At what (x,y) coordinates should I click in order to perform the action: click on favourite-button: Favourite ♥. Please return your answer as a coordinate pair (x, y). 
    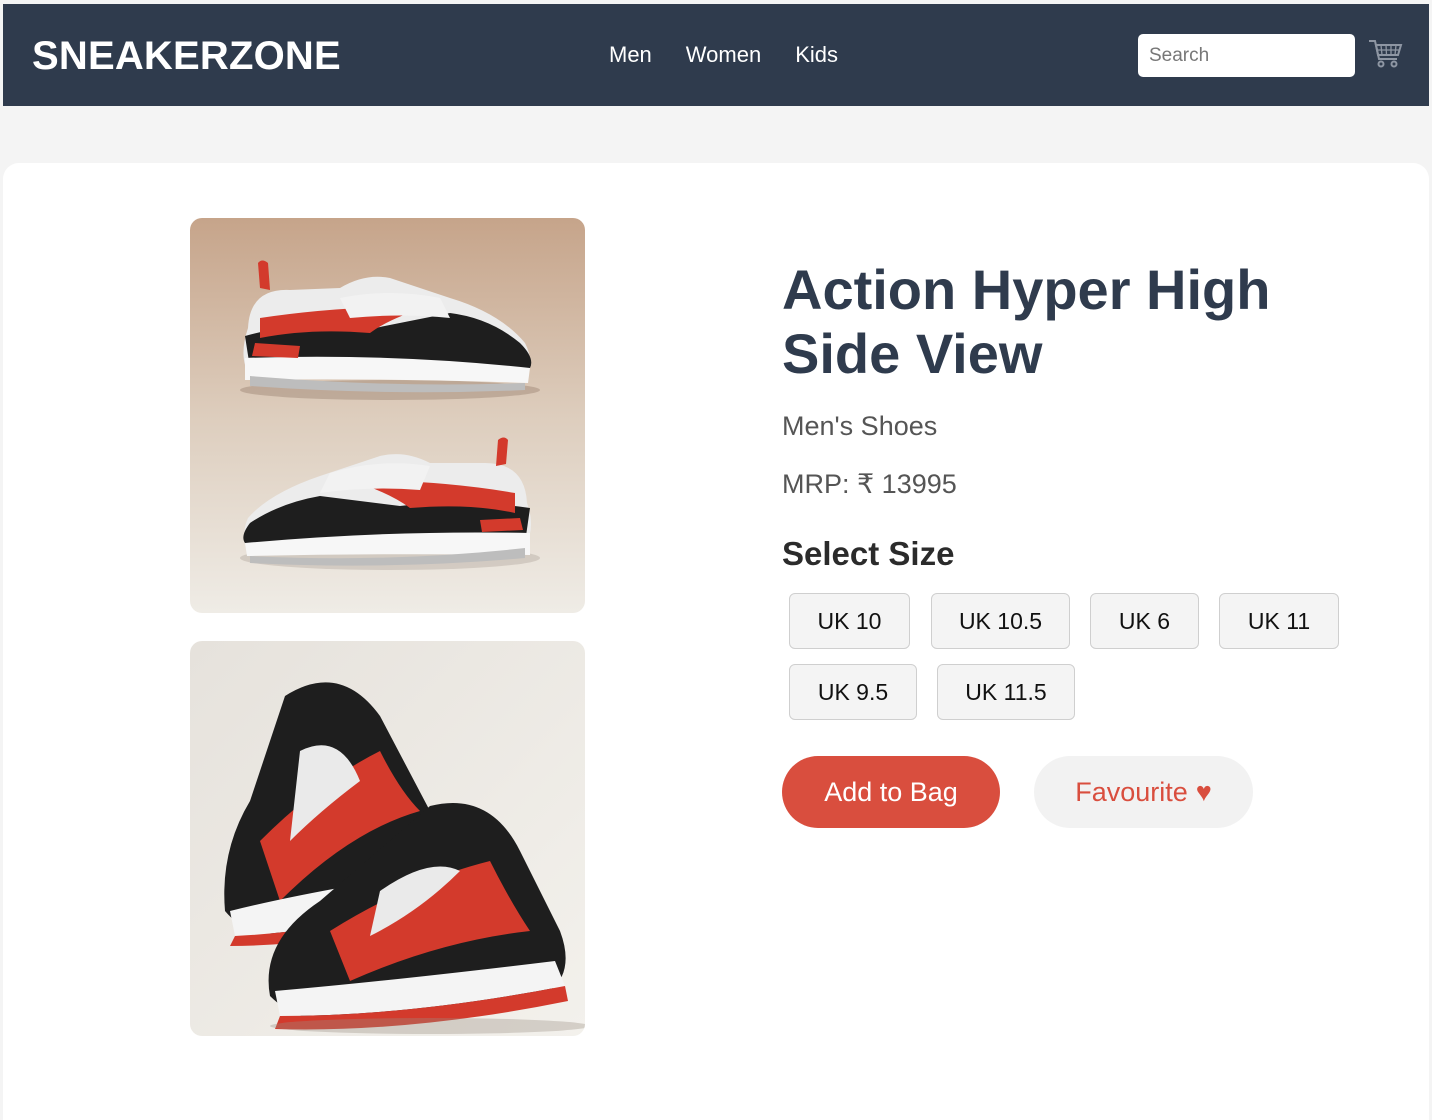
    Looking at the image, I should click on (1143, 792).